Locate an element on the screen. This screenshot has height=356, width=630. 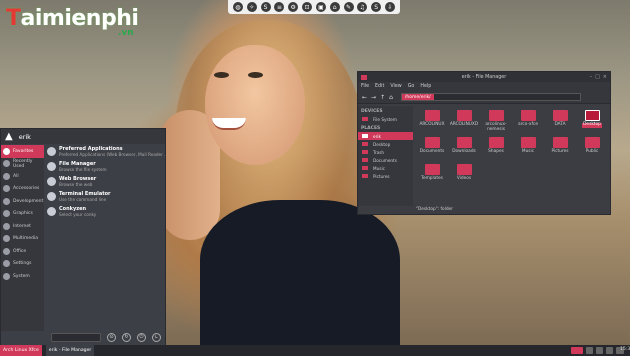
dock-app-icon: ⚙ is located at coordinates (293, 7).